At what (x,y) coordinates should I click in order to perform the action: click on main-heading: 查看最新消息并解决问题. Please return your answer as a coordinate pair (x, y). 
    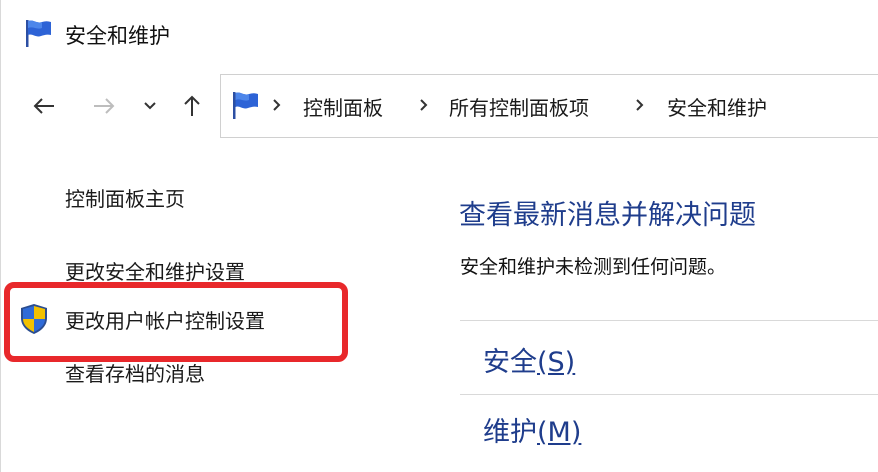
    Looking at the image, I should click on (607, 215).